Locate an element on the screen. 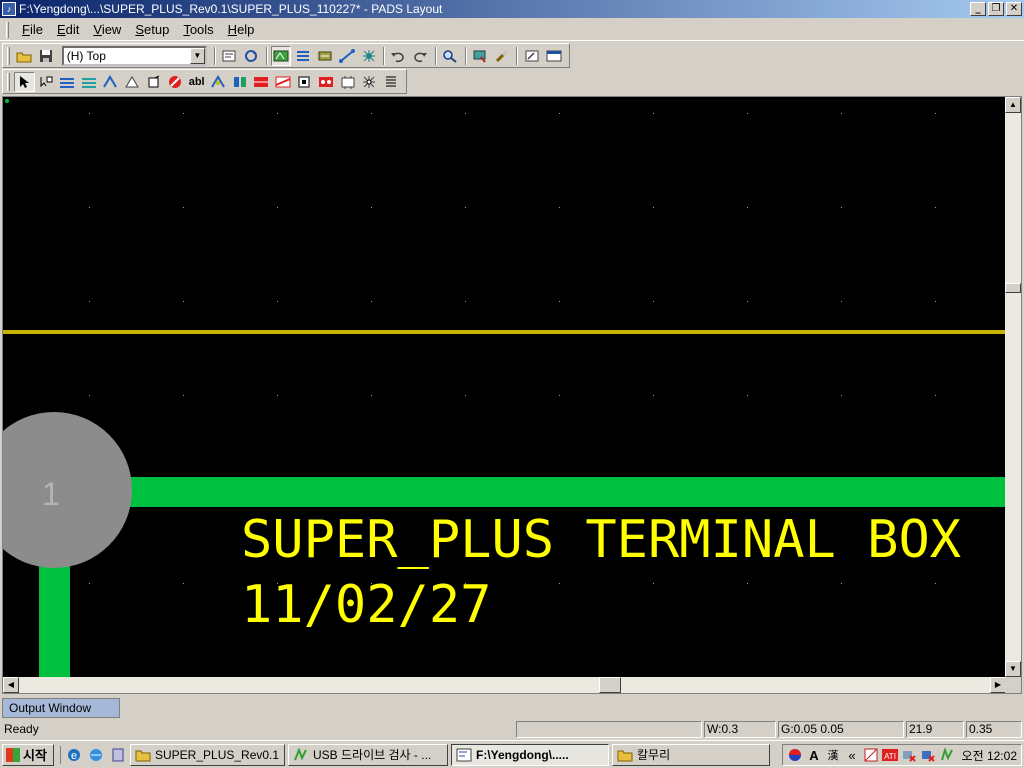 Image resolution: width=1024 pixels, height=768 pixels. vertical-scrollbar: ▲ ▼ is located at coordinates (1013, 387).